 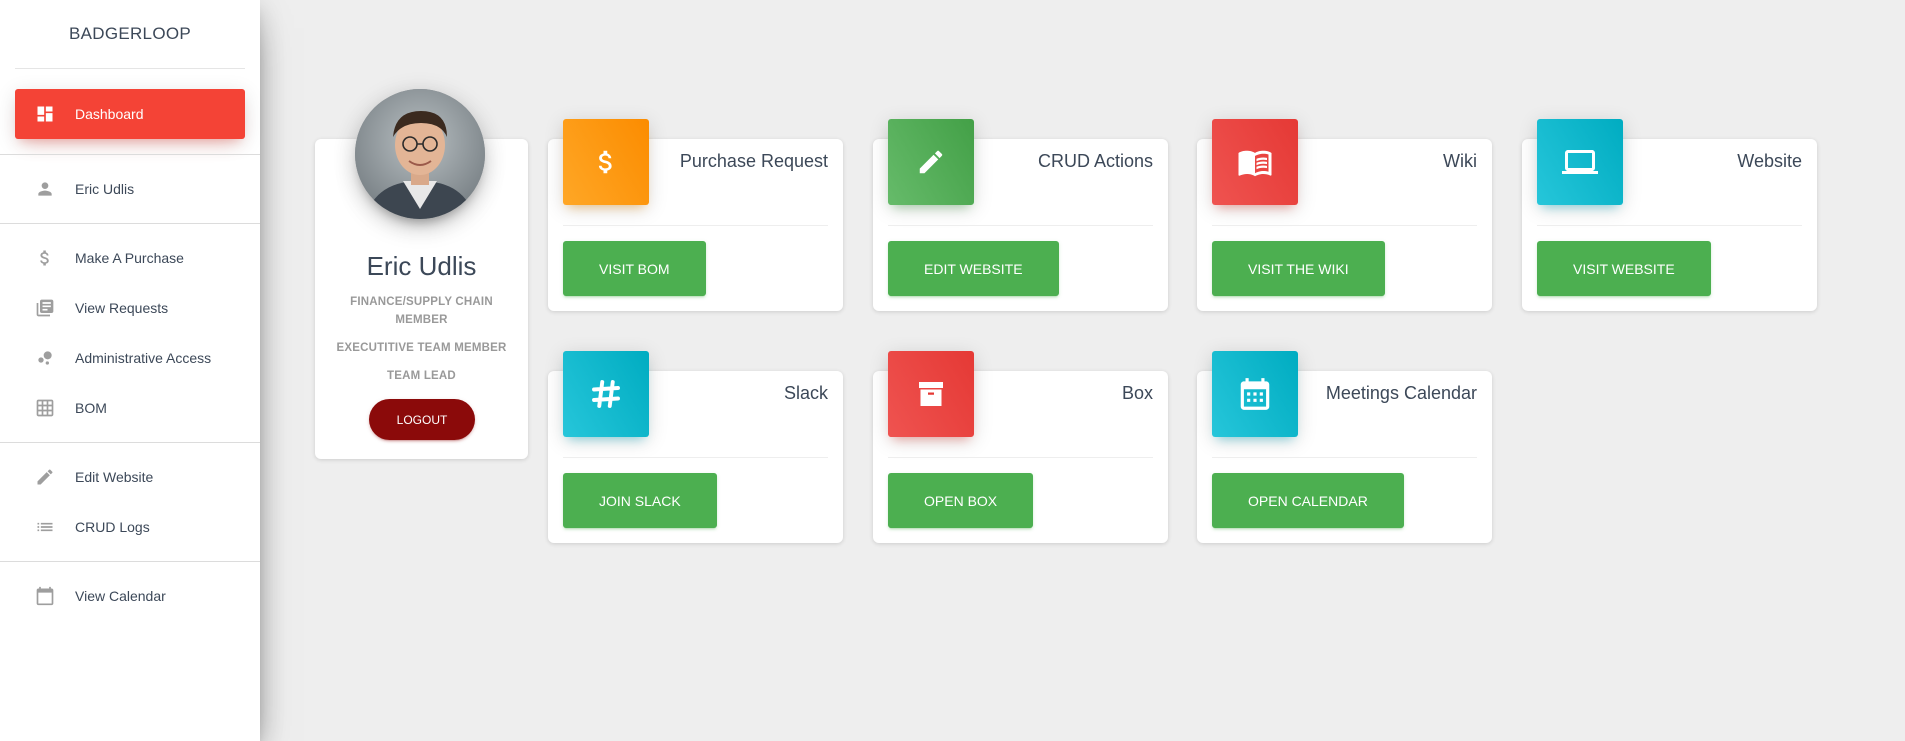 What do you see at coordinates (1095, 161) in the screenshot?
I see `card-title: CRUD Actions` at bounding box center [1095, 161].